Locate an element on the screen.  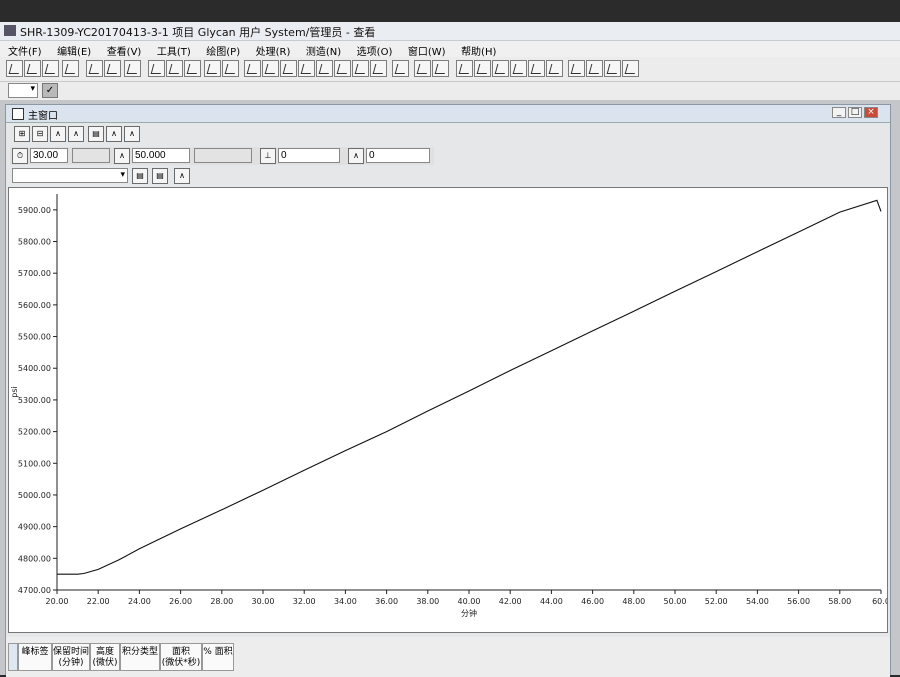
range-row: ⏱ ∧ ⊥ ∧ is located at coordinates (222, 156).